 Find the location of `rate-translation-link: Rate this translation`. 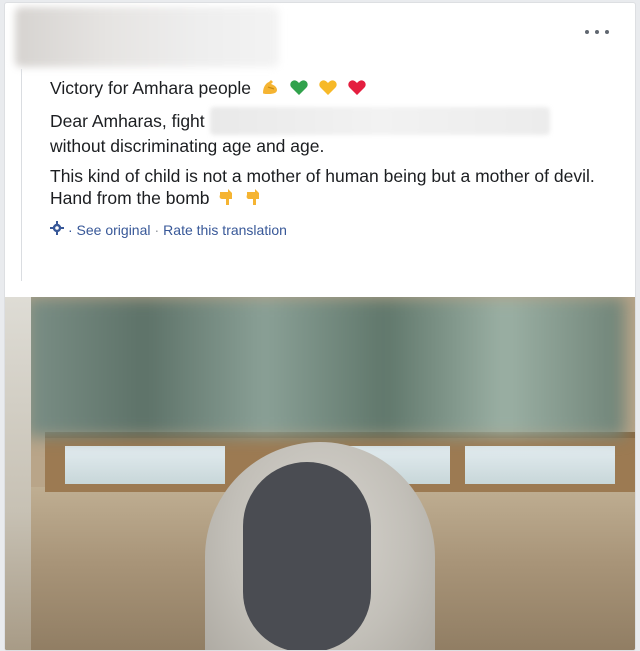

rate-translation-link: Rate this translation is located at coordinates (225, 230).